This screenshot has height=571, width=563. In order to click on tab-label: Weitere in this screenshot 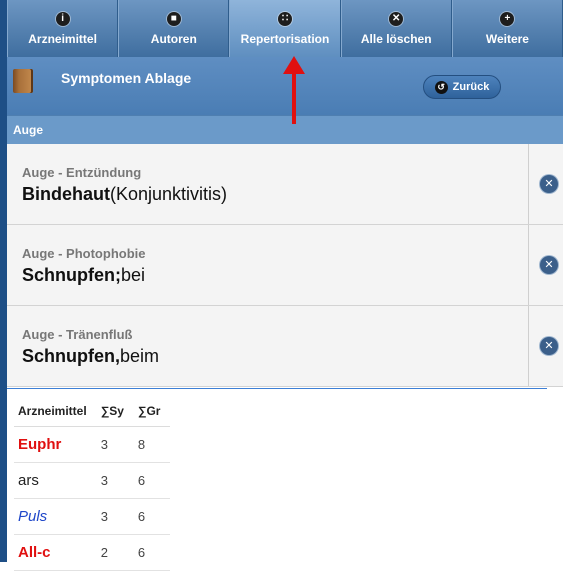, I will do `click(507, 38)`.